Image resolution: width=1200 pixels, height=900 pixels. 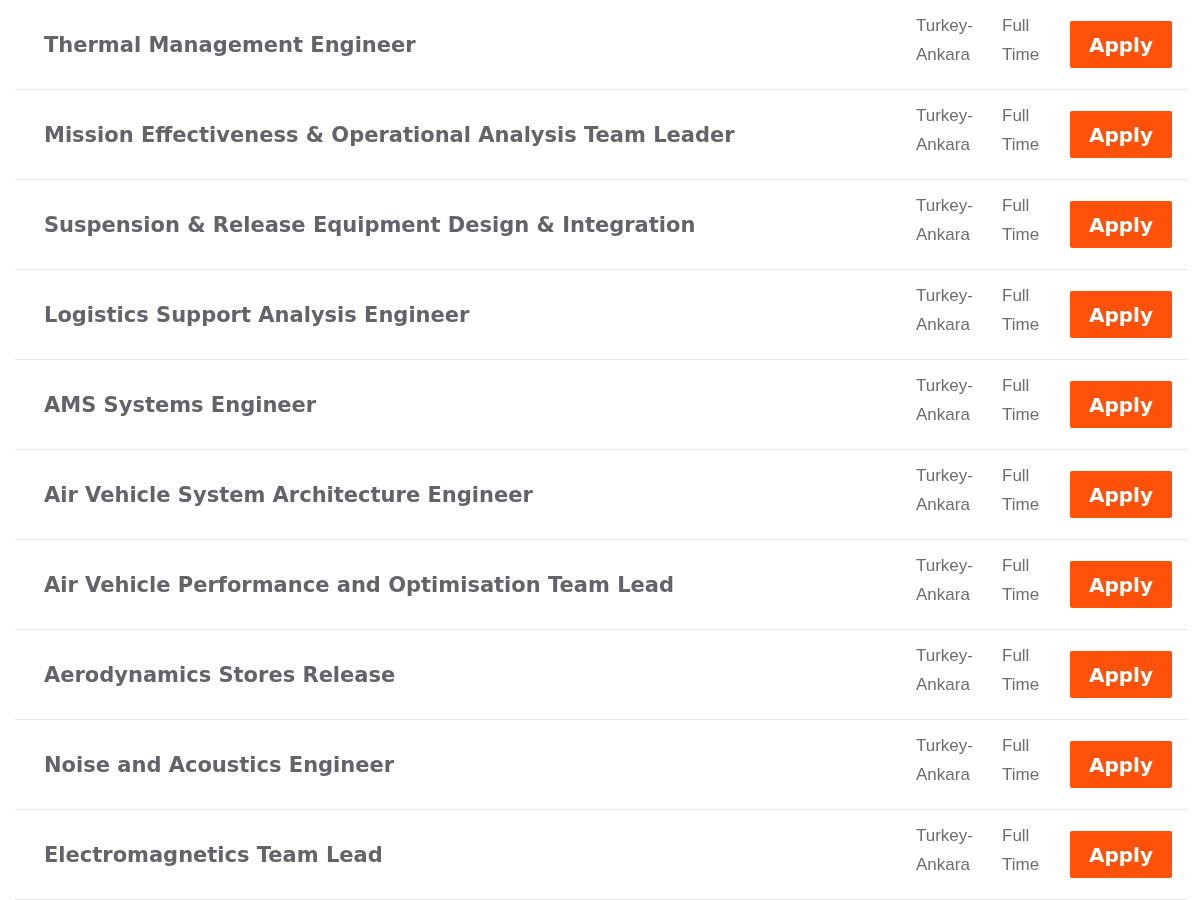 I want to click on job-title: Noise and Acoustics Engineer, so click(x=219, y=764).